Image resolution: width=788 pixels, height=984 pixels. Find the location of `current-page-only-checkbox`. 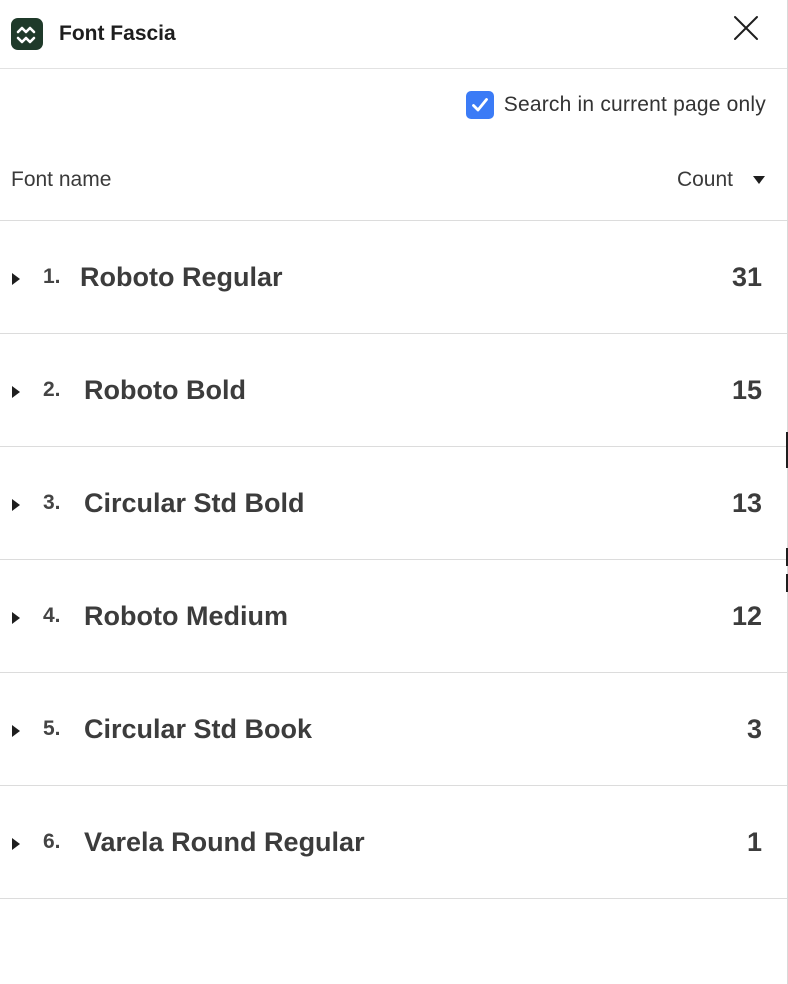

current-page-only-checkbox is located at coordinates (479, 104).